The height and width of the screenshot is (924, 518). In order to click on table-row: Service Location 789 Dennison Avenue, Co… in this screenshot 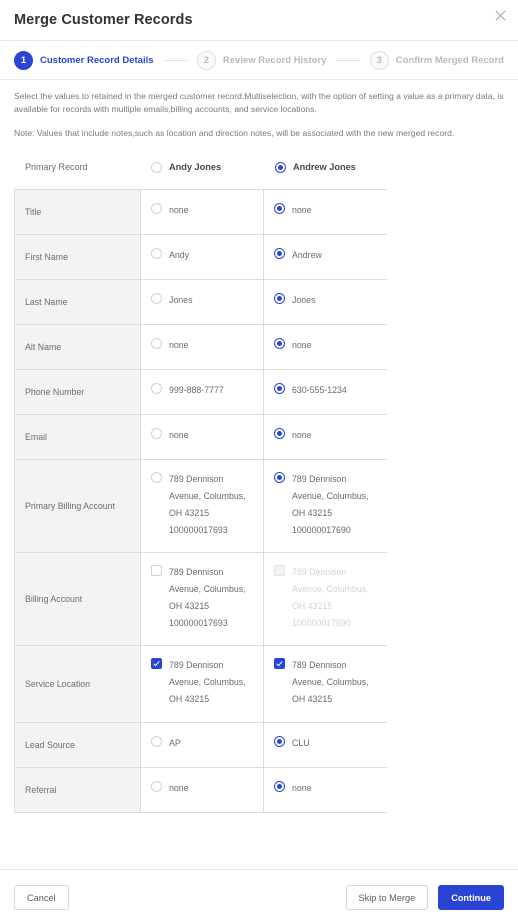, I will do `click(201, 684)`.